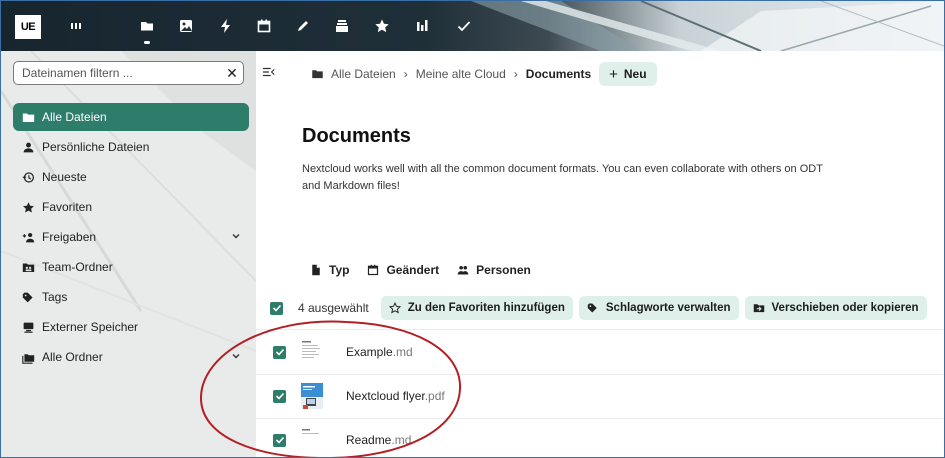 The height and width of the screenshot is (458, 945). What do you see at coordinates (131, 237) in the screenshot?
I see `sidebar-item-shares: Freigaben` at bounding box center [131, 237].